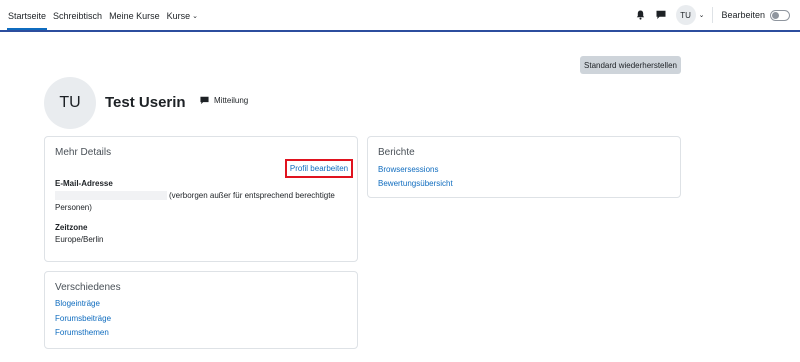 The height and width of the screenshot is (362, 800). Describe the element at coordinates (178, 16) in the screenshot. I see `nav-item-label: Kurse` at that location.